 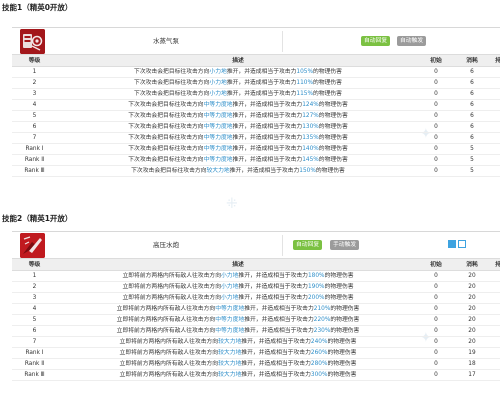 I want to click on auto-recovery-tag: 自动回复, so click(x=308, y=245).